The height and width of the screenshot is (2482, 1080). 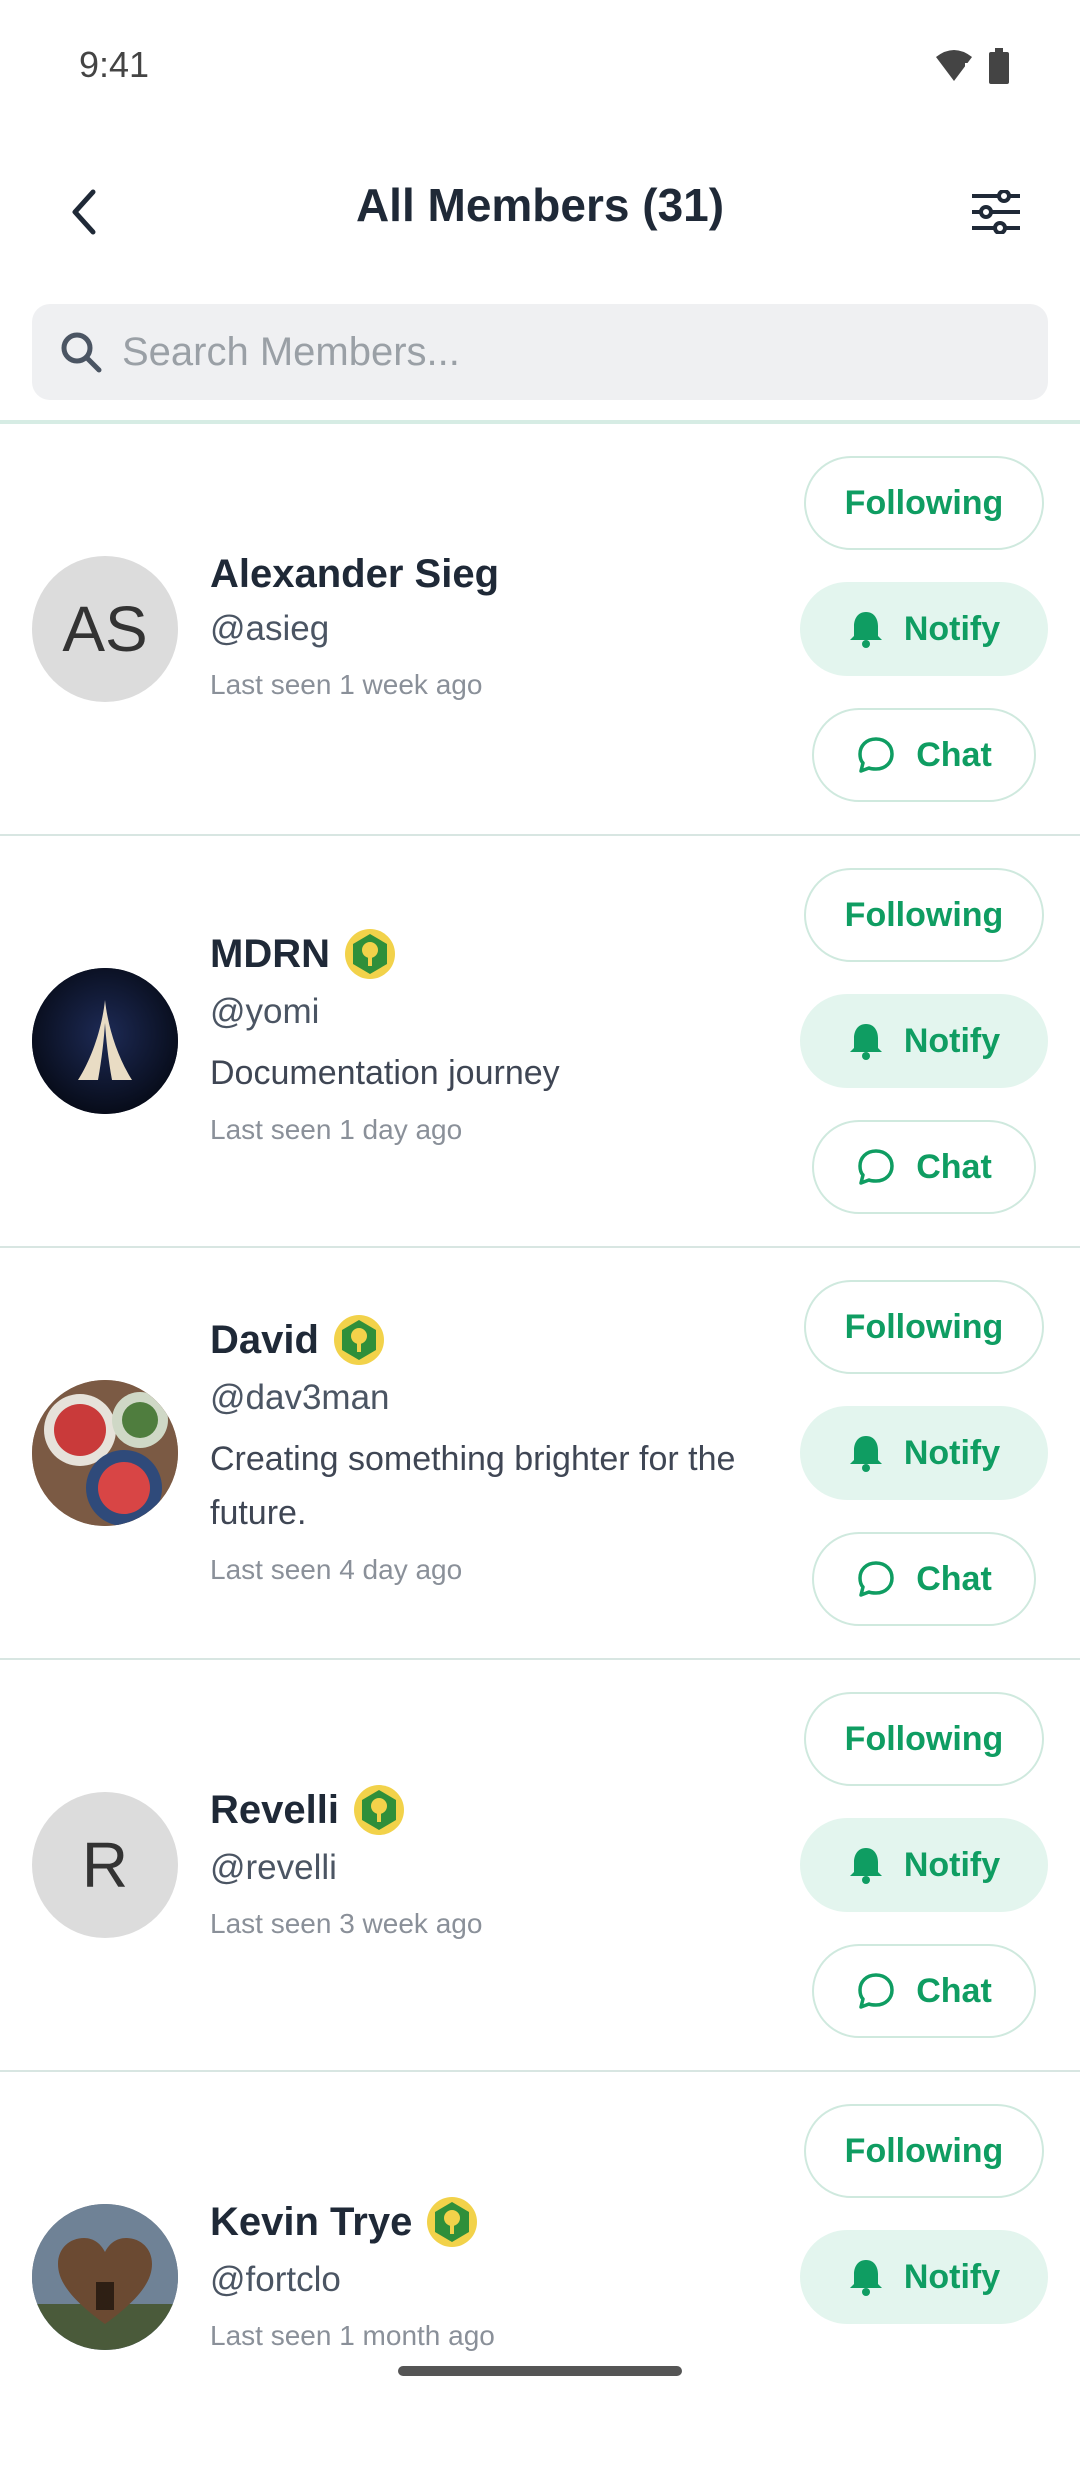 What do you see at coordinates (999, 66) in the screenshot?
I see `battery-icon` at bounding box center [999, 66].